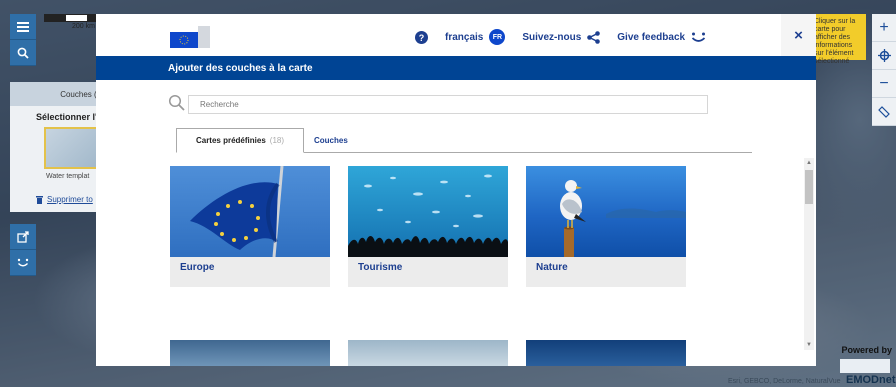 This screenshot has width=896, height=387. Describe the element at coordinates (594, 37) in the screenshot. I see `share-network-icon` at that location.